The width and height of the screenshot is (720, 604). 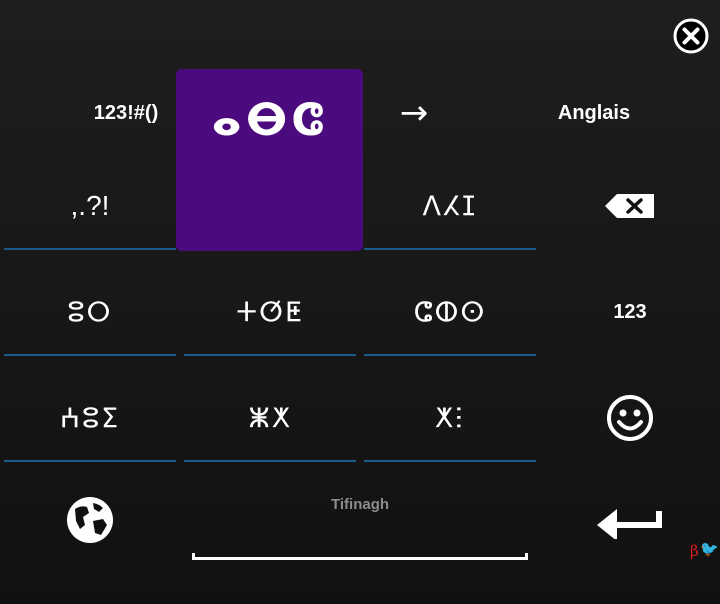 I want to click on symbols-key: 123!#(), so click(x=126, y=113).